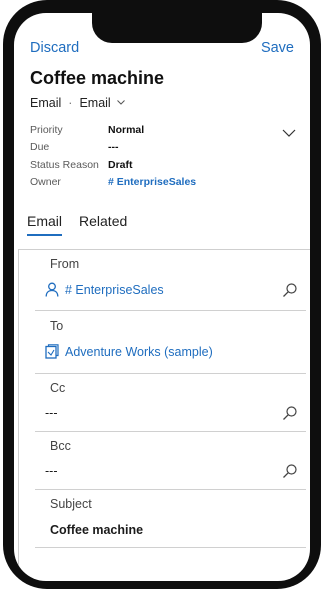 The height and width of the screenshot is (592, 324). Describe the element at coordinates (113, 147) in the screenshot. I see `due-value: ---` at that location.